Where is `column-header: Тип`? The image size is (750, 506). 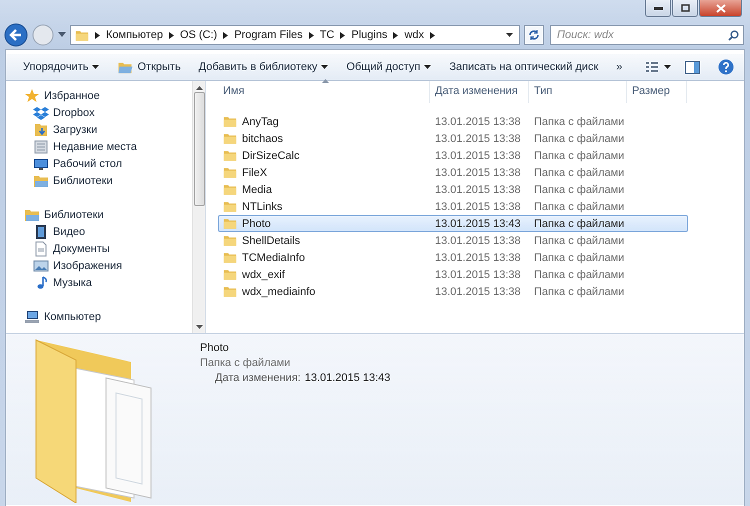
column-header: Тип is located at coordinates (578, 92).